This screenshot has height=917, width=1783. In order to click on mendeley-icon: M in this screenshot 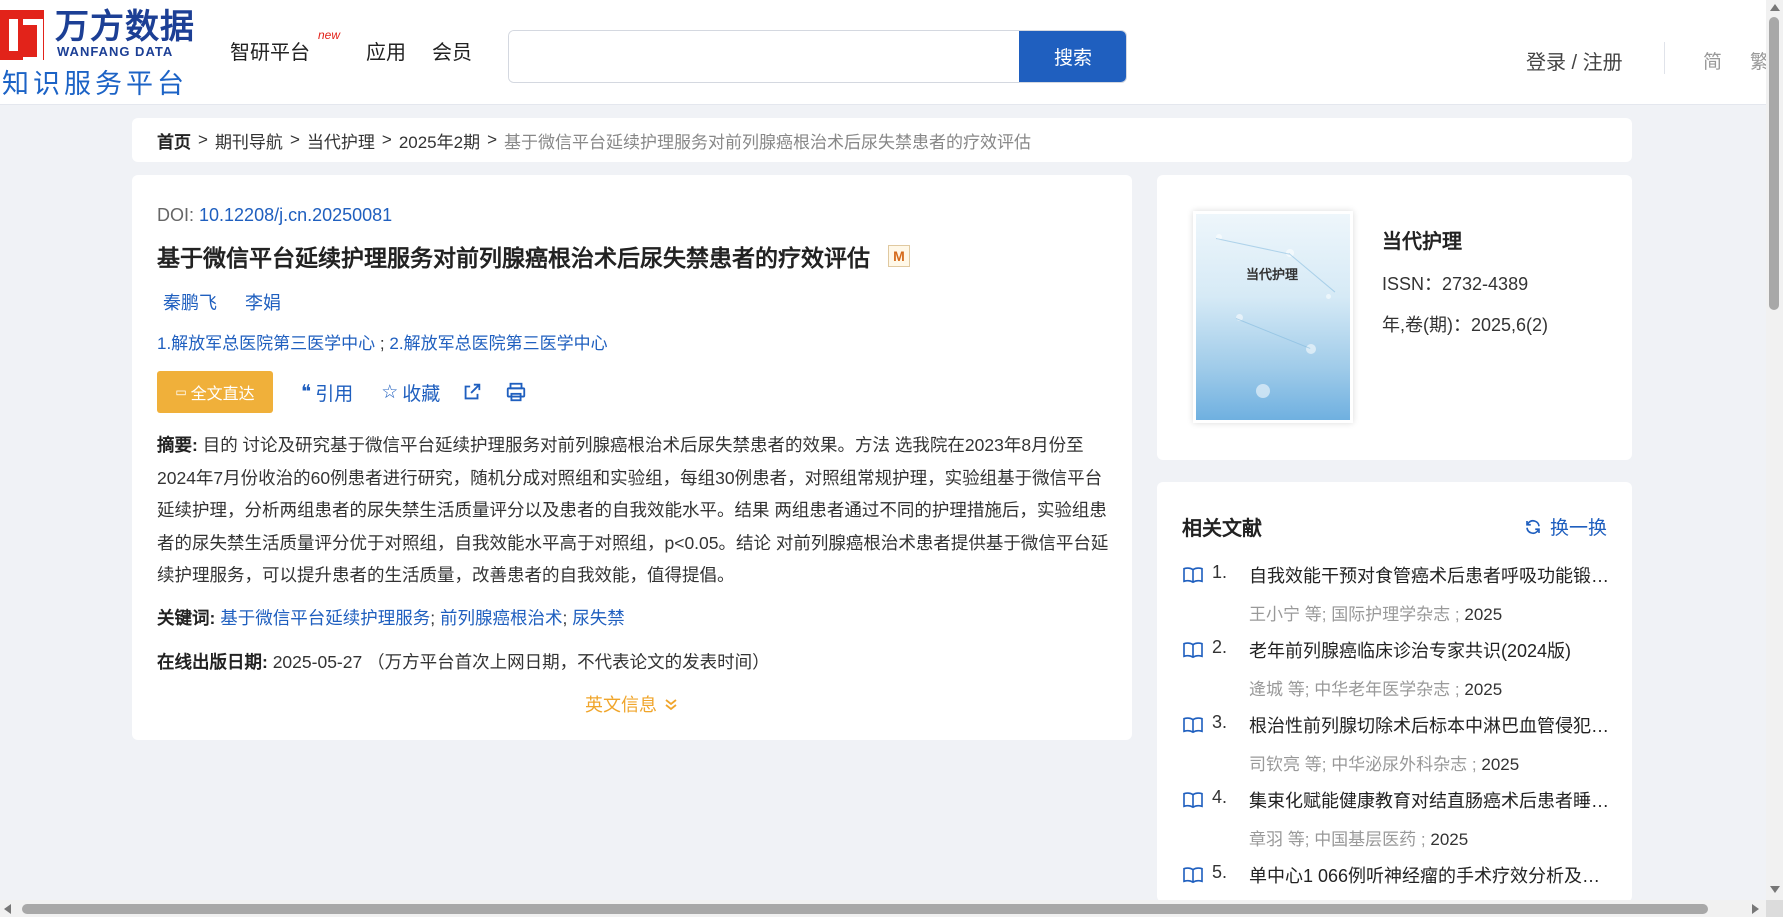, I will do `click(899, 256)`.